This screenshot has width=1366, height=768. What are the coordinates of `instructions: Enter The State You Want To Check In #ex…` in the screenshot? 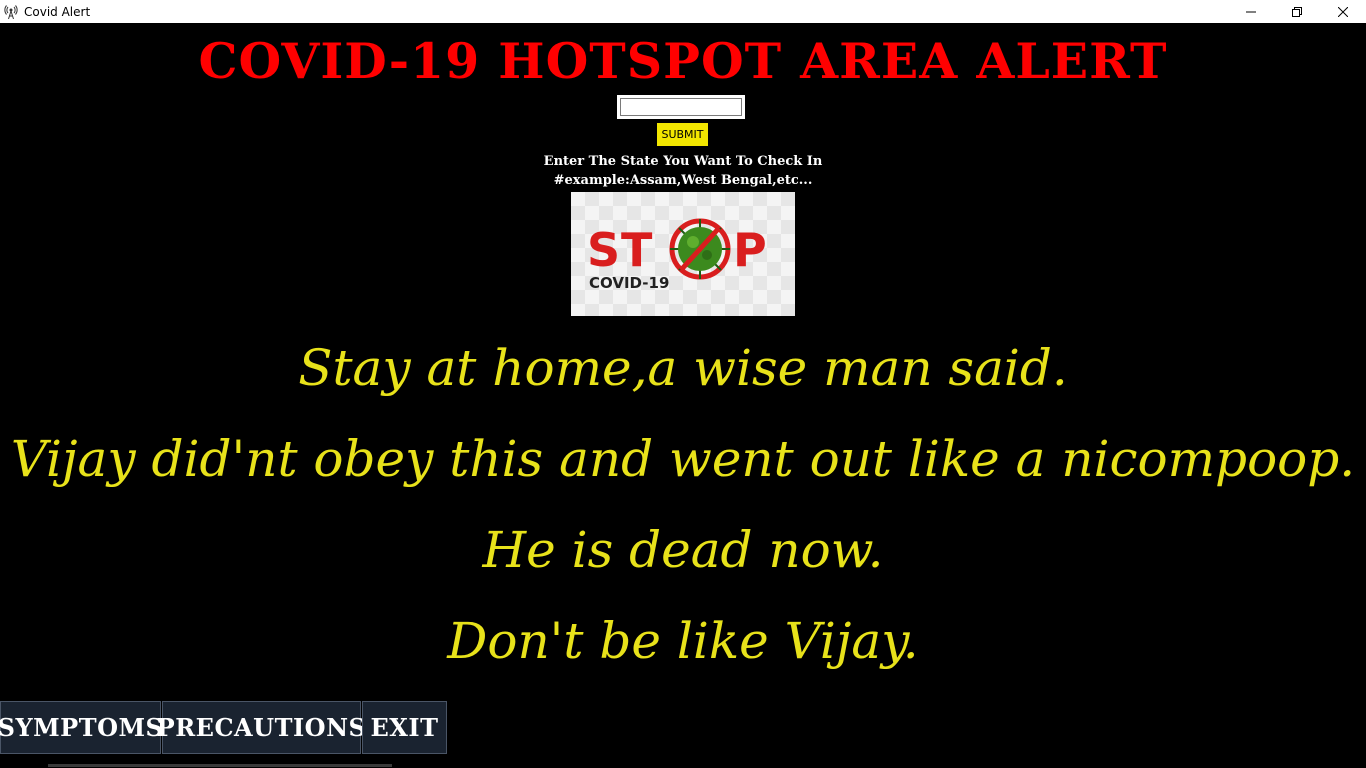 It's located at (683, 171).